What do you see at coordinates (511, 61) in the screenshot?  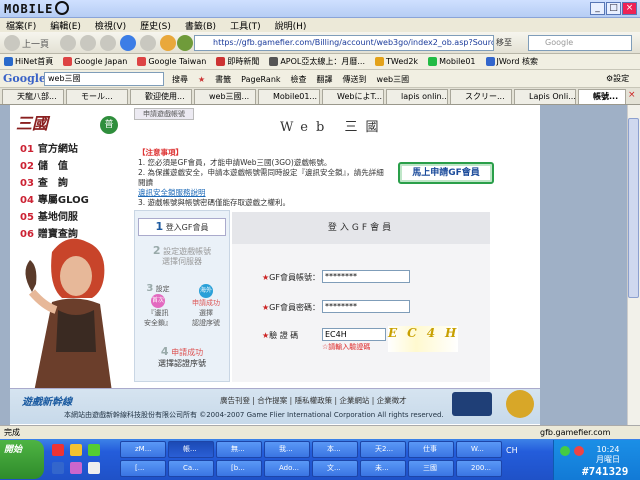 I see `bookmark-jword: JWord 核索` at bounding box center [511, 61].